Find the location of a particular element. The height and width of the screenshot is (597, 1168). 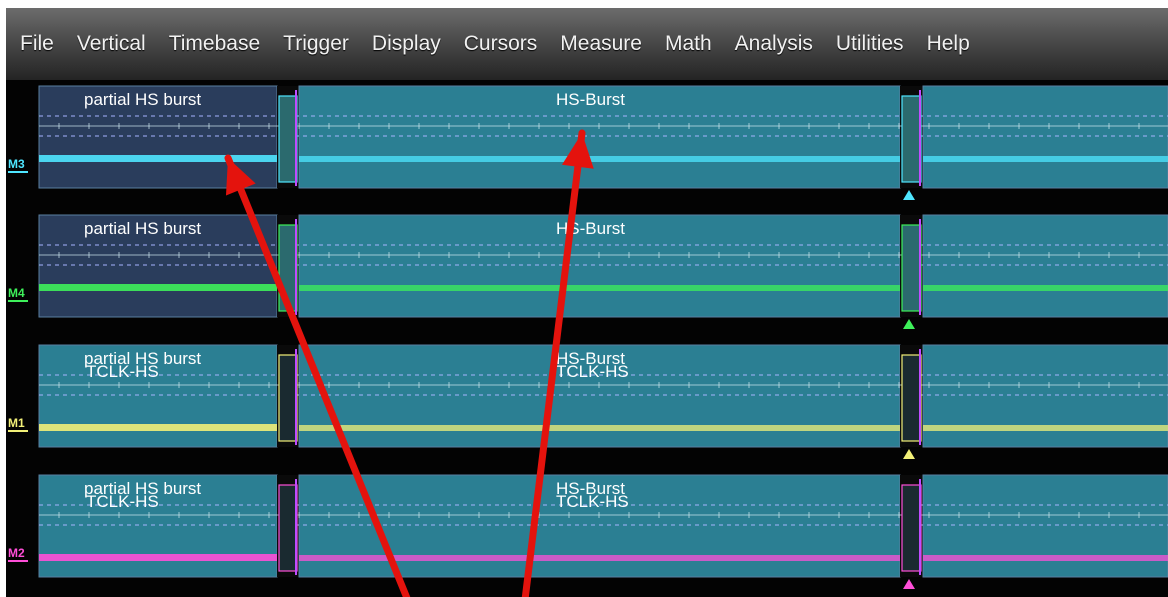

channel-label-m3: M3 is located at coordinates (16, 164).